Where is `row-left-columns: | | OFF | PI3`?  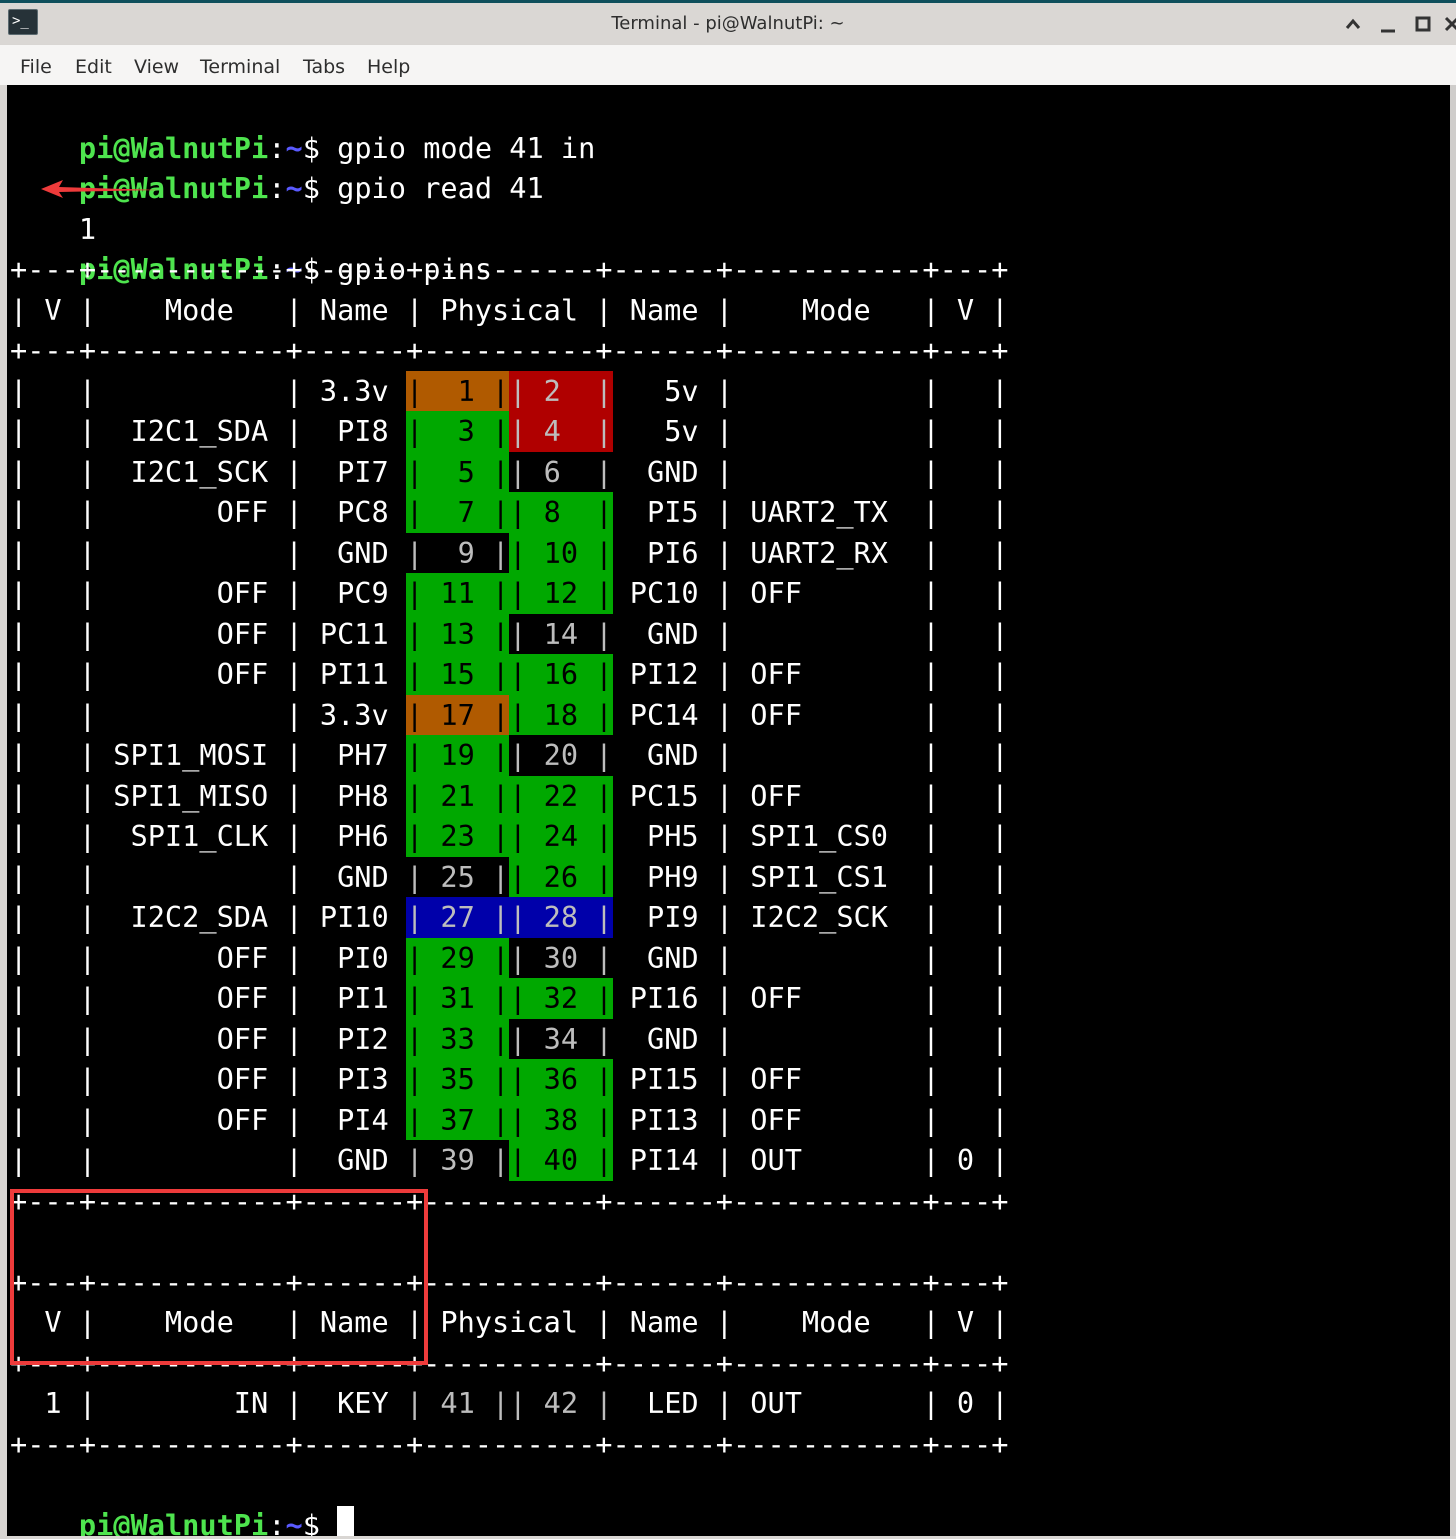
row-left-columns: | | OFF | PI3 is located at coordinates (208, 1079).